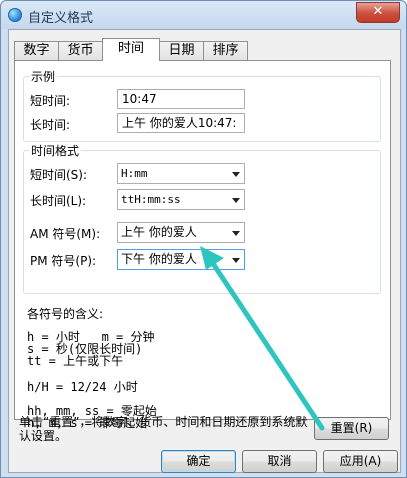 The height and width of the screenshot is (478, 407). What do you see at coordinates (279, 461) in the screenshot?
I see `cancel-button: 取消` at bounding box center [279, 461].